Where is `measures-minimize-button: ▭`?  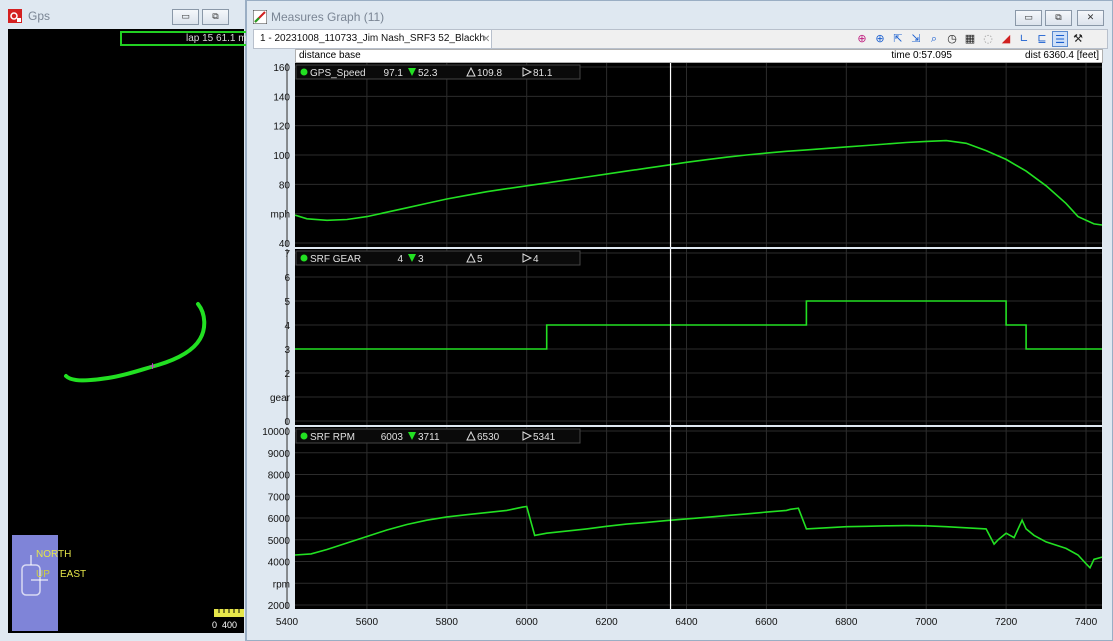
measures-minimize-button: ▭ is located at coordinates (1028, 18).